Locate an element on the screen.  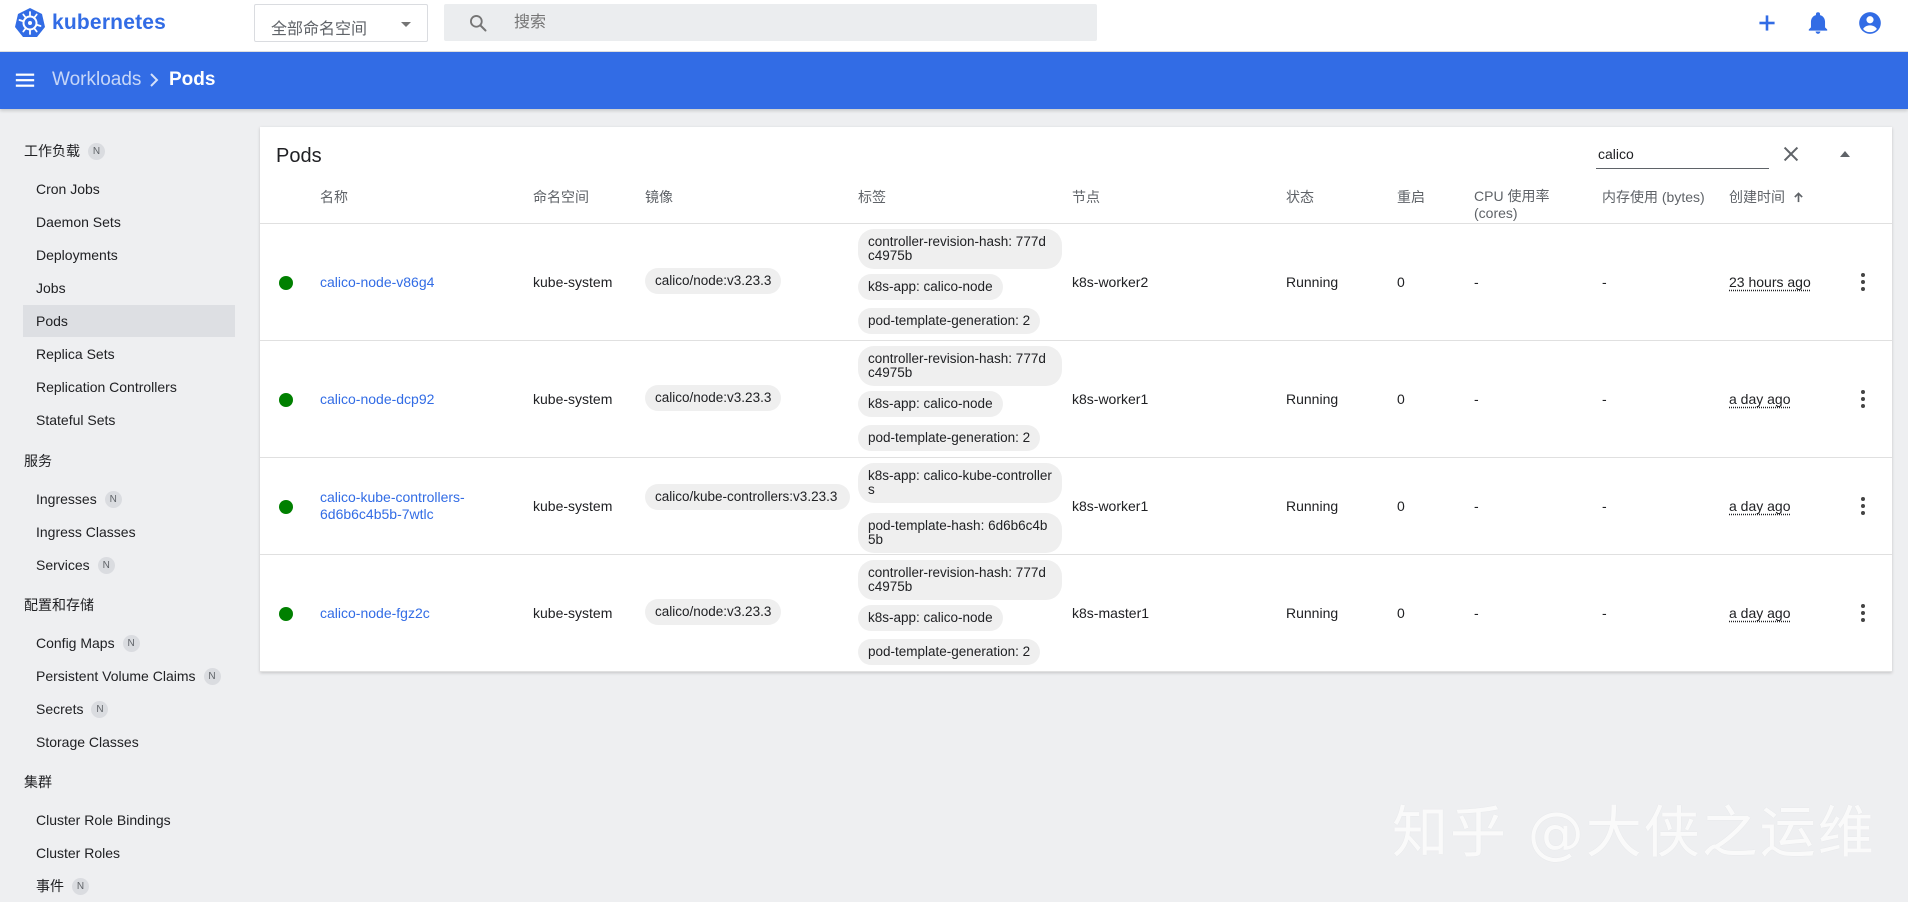
sidebar-item-persistent-volume-claims: Persistent Volume Claims N is located at coordinates (129, 676).